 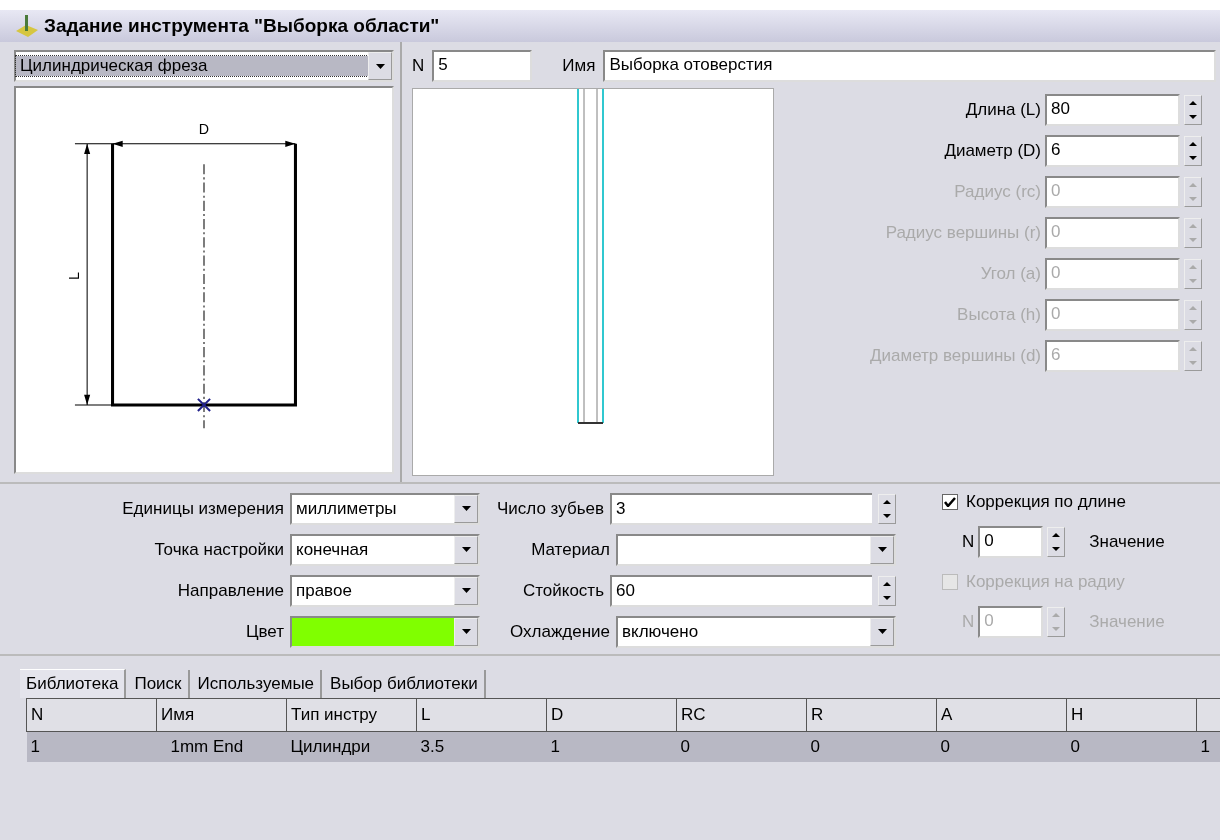 What do you see at coordinates (264, 631) in the screenshot?
I see `setting-label: Цвет` at bounding box center [264, 631].